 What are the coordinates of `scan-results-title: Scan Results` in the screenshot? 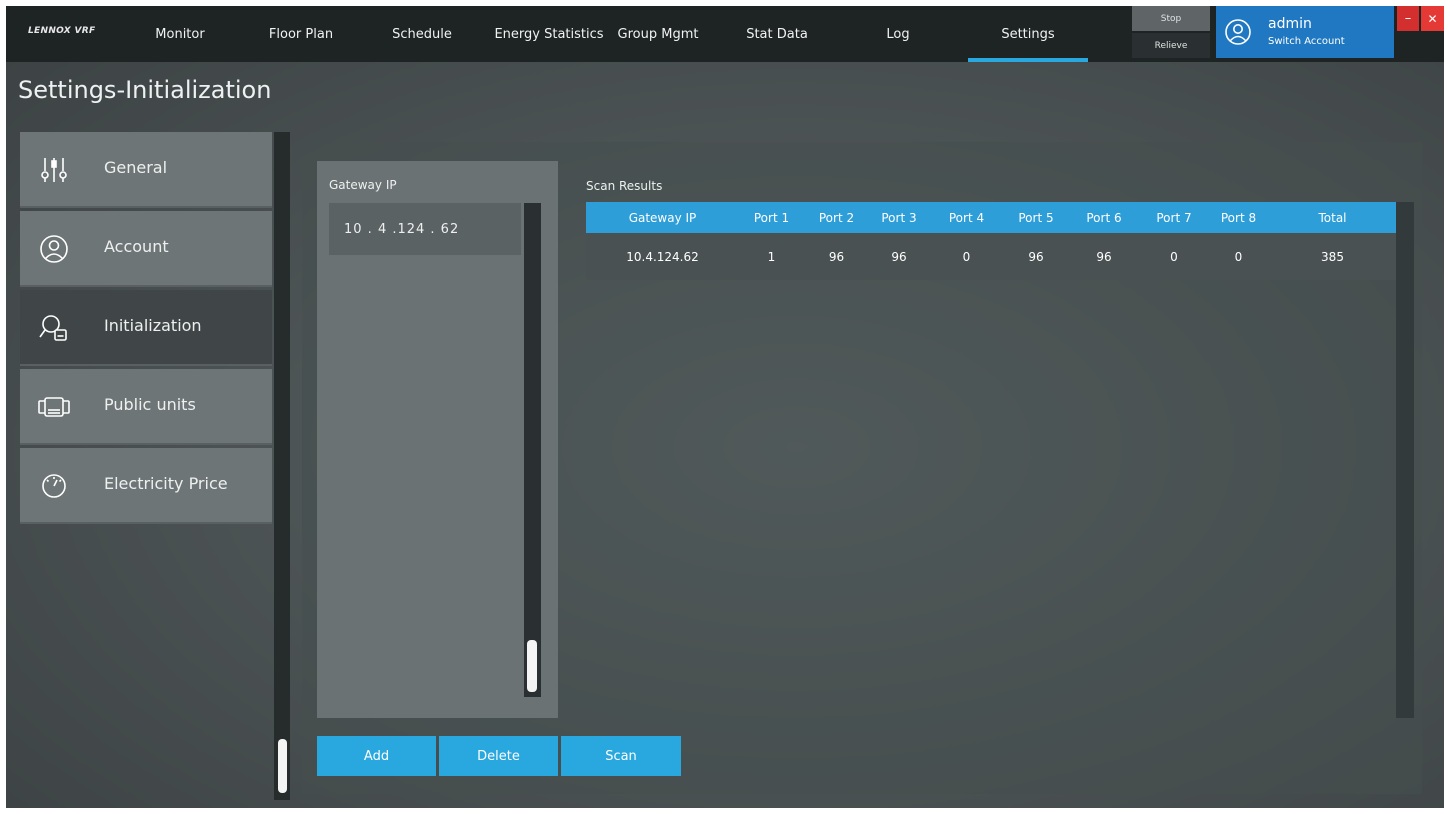 It's located at (624, 186).